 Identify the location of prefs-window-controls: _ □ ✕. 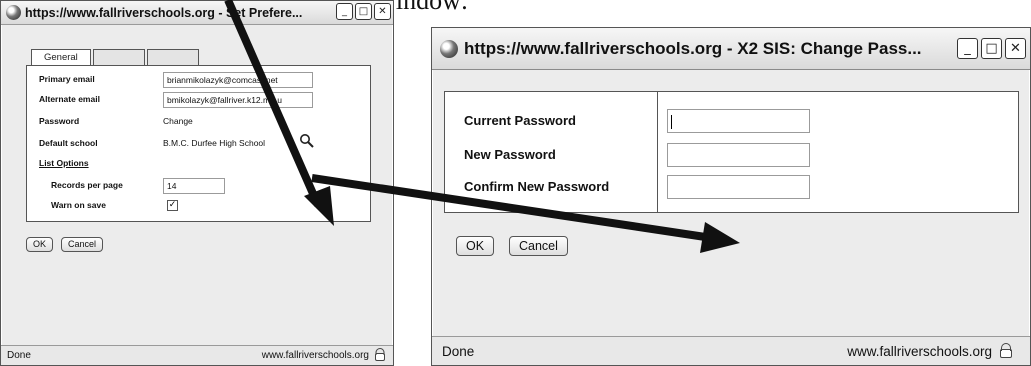
(363, 11).